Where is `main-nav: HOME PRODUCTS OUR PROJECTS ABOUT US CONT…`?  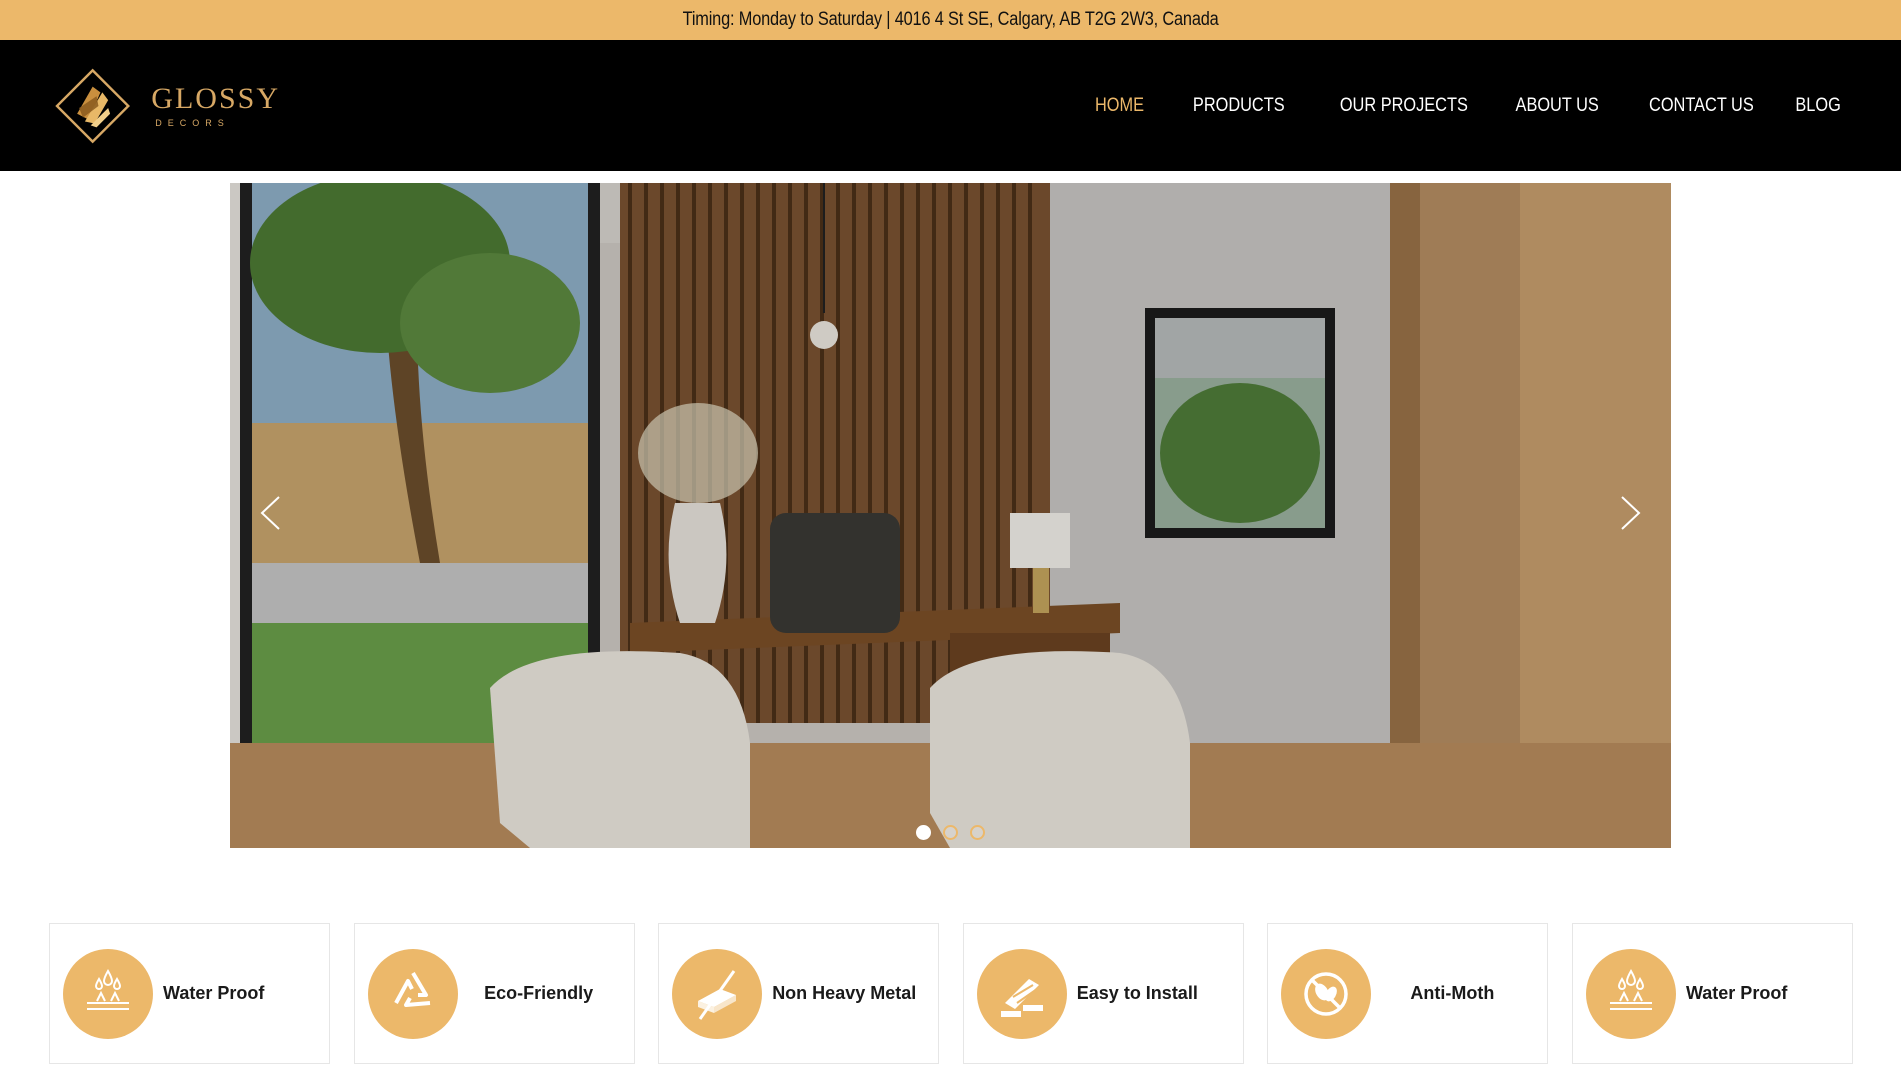 main-nav: HOME PRODUCTS OUR PROJECTS ABOUT US CONT… is located at coordinates (1447, 105).